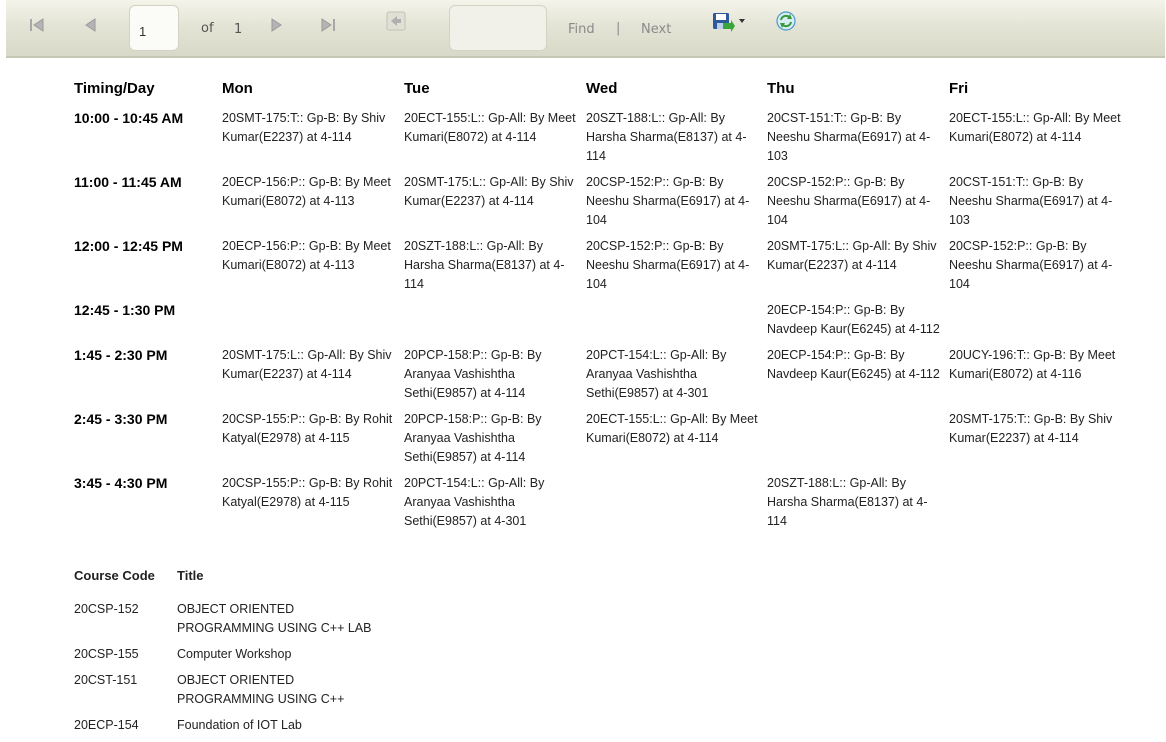 The image size is (1166, 742). I want to click on timing-day-header: Timing/Day, so click(114, 88).